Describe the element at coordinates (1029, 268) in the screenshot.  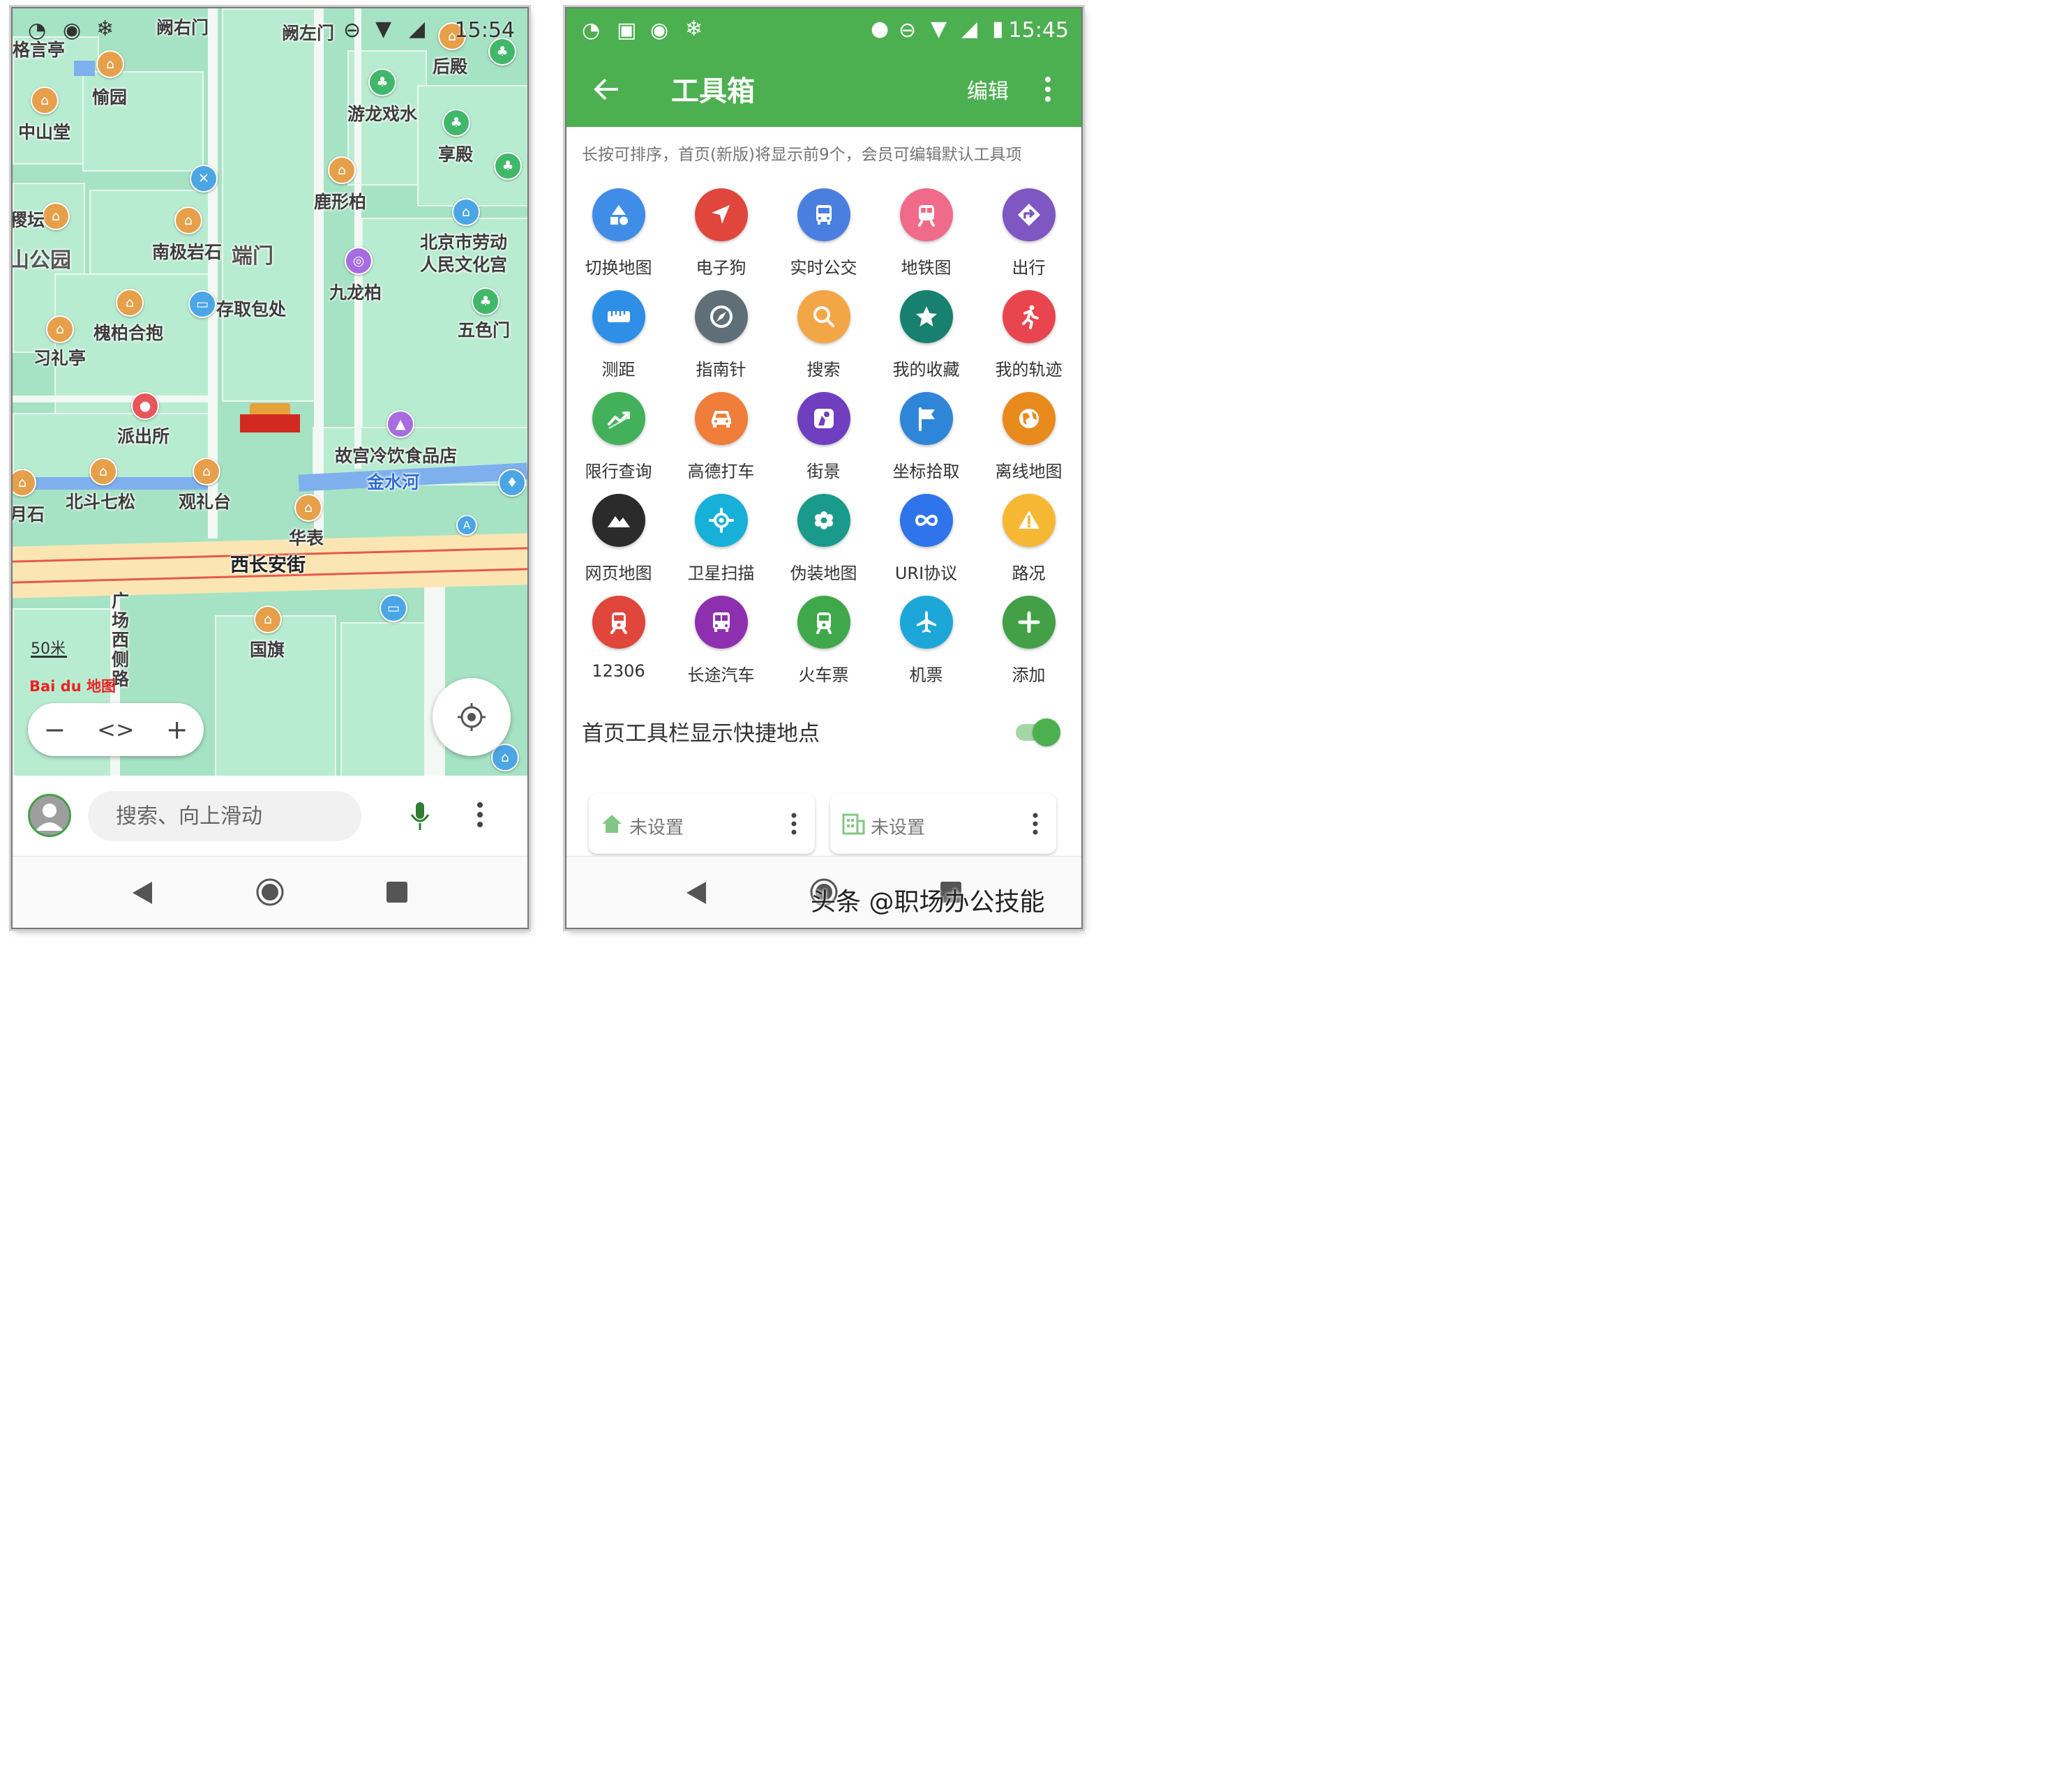
I see `tool-label: 出行` at that location.